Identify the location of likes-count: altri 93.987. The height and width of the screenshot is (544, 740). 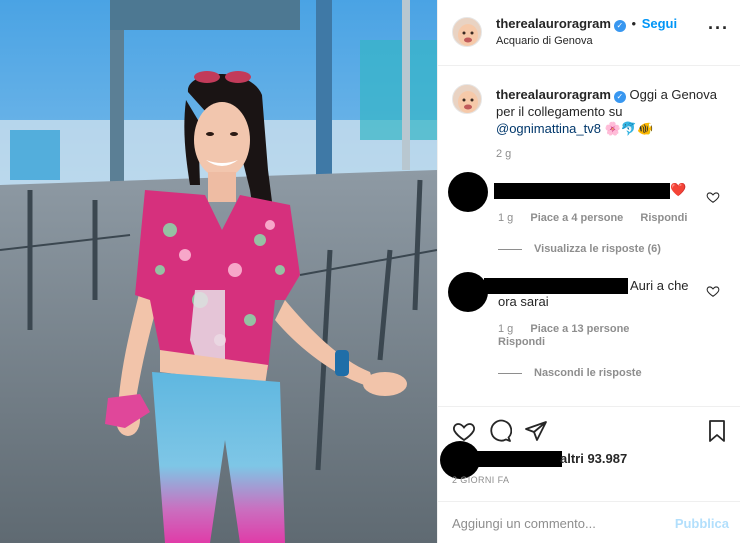
(593, 458).